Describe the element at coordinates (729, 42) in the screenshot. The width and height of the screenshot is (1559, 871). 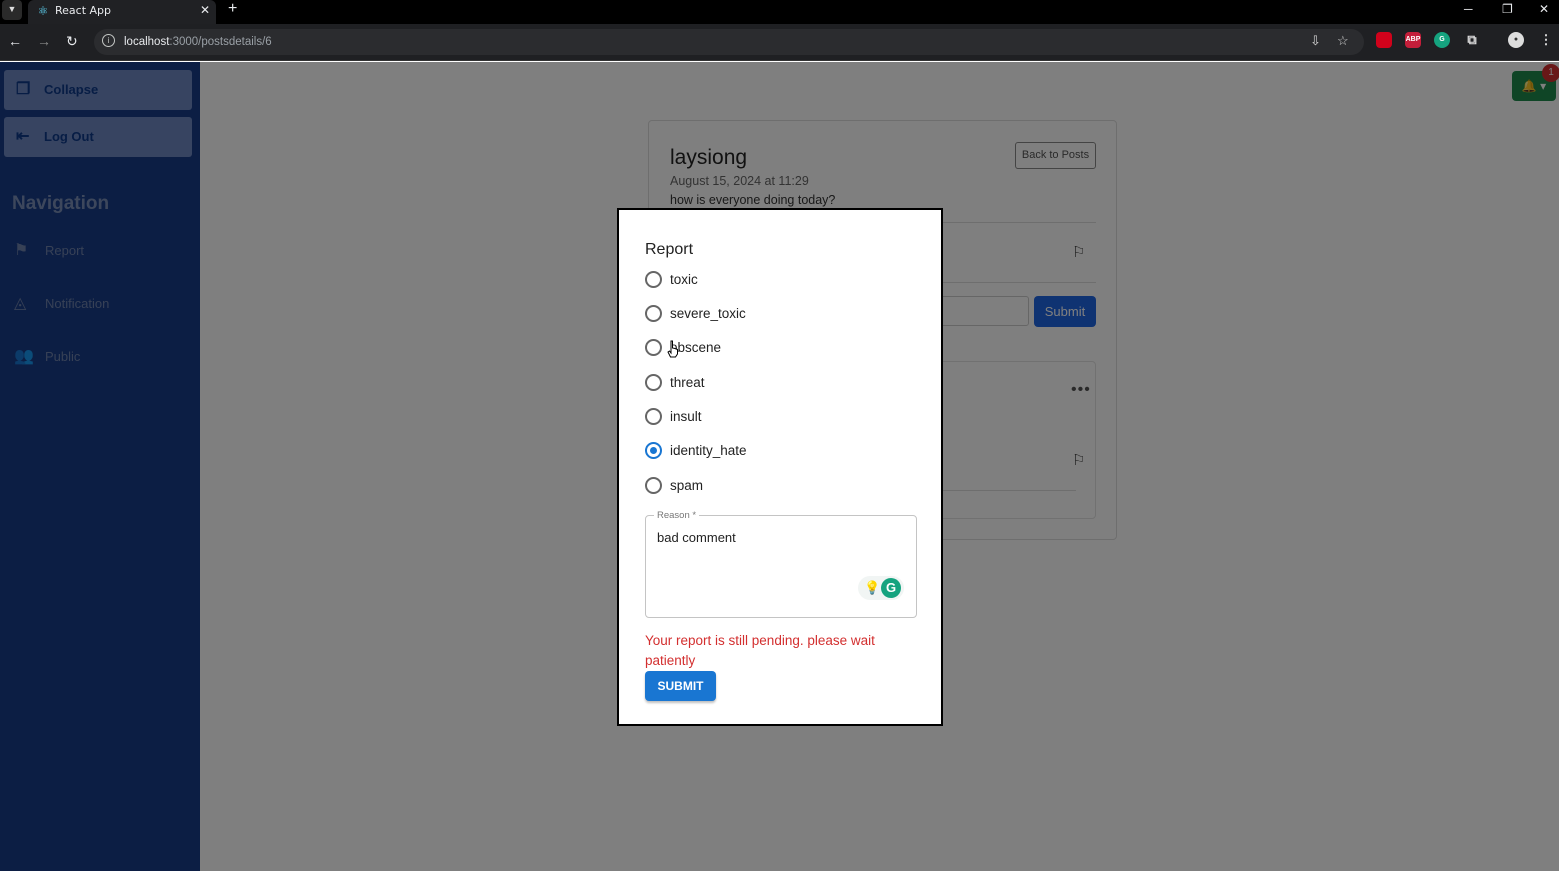
I see `address-bar: i localhost:3000/postsdetails/6 ⇩ ☆` at that location.